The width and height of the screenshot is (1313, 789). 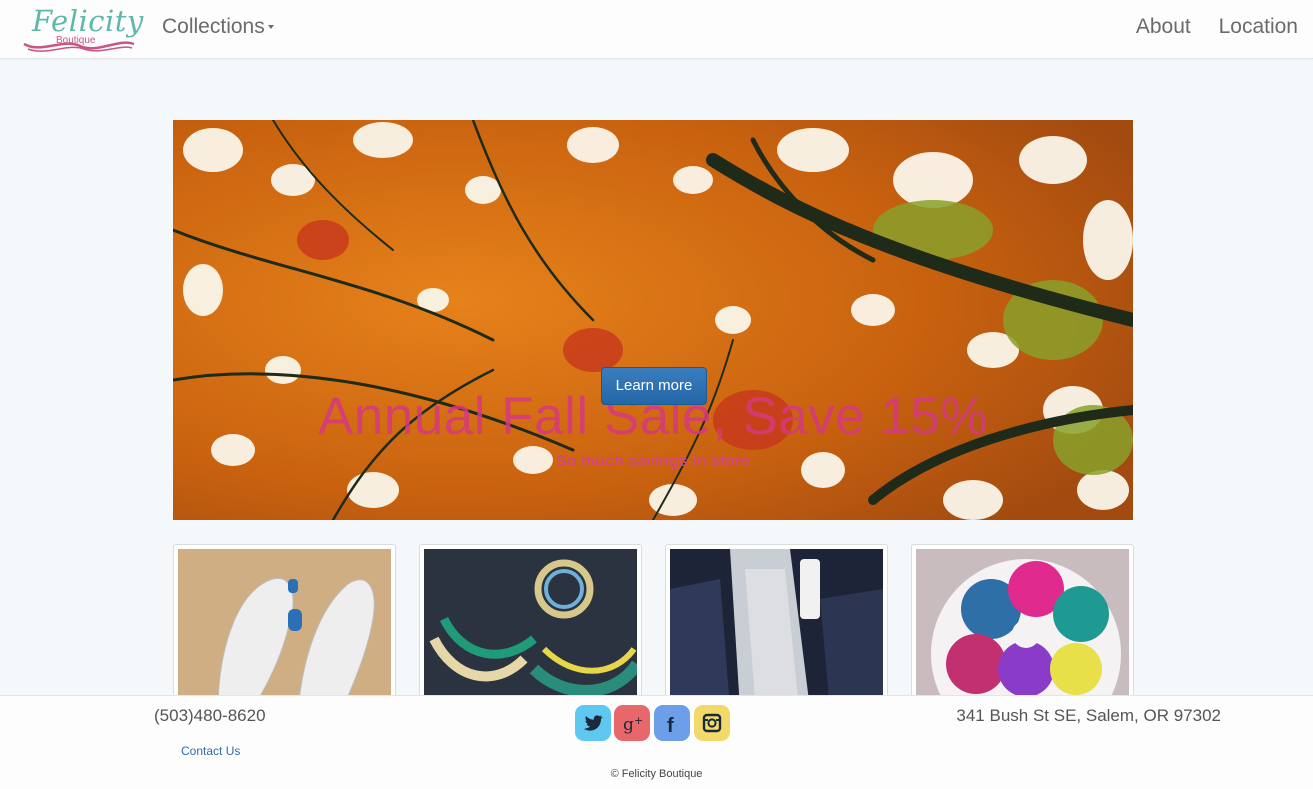 I want to click on google-plus-button: g +, so click(x=632, y=723).